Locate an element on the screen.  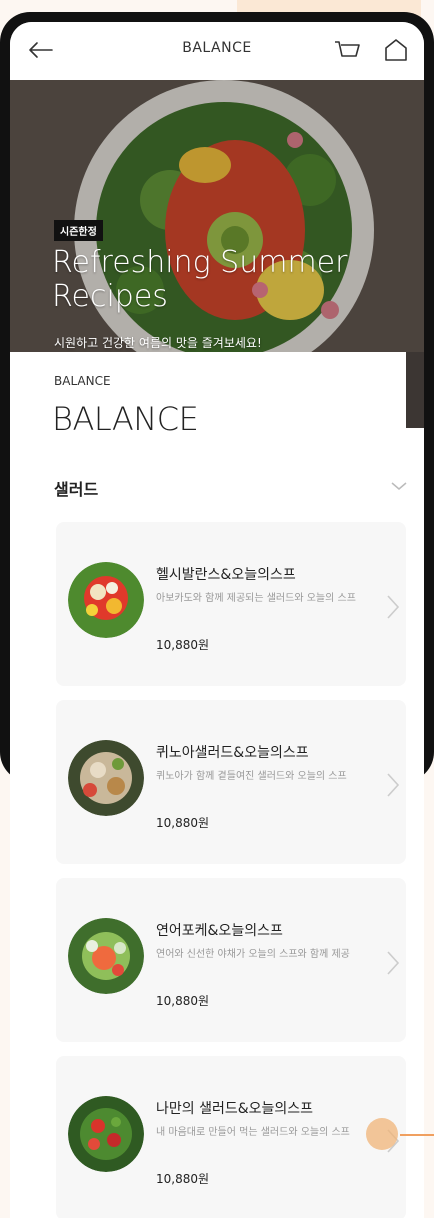
menu-name: 연어포케&오늘의스프 is located at coordinates (219, 931).